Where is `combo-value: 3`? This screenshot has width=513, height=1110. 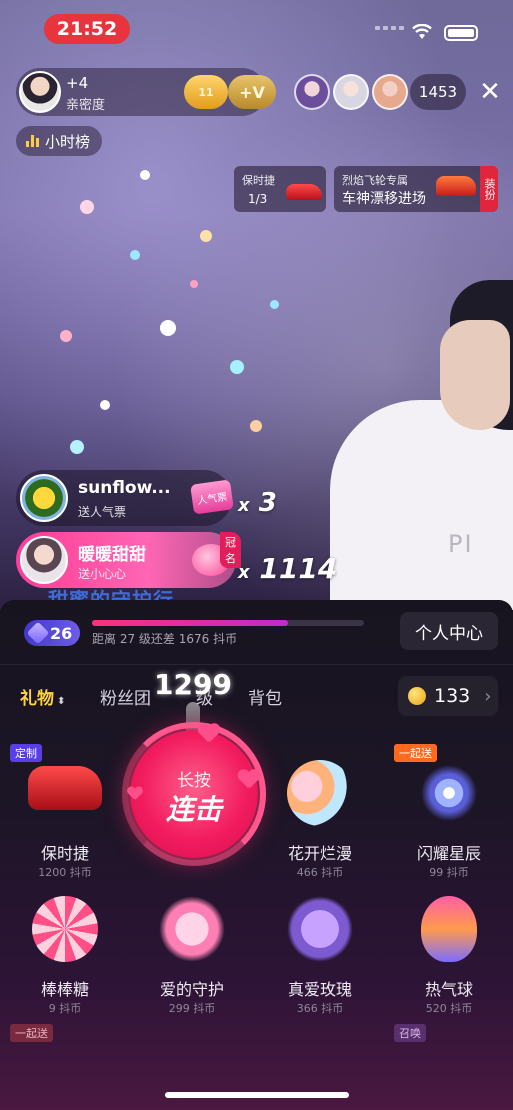 combo-value: 3 is located at coordinates (267, 503).